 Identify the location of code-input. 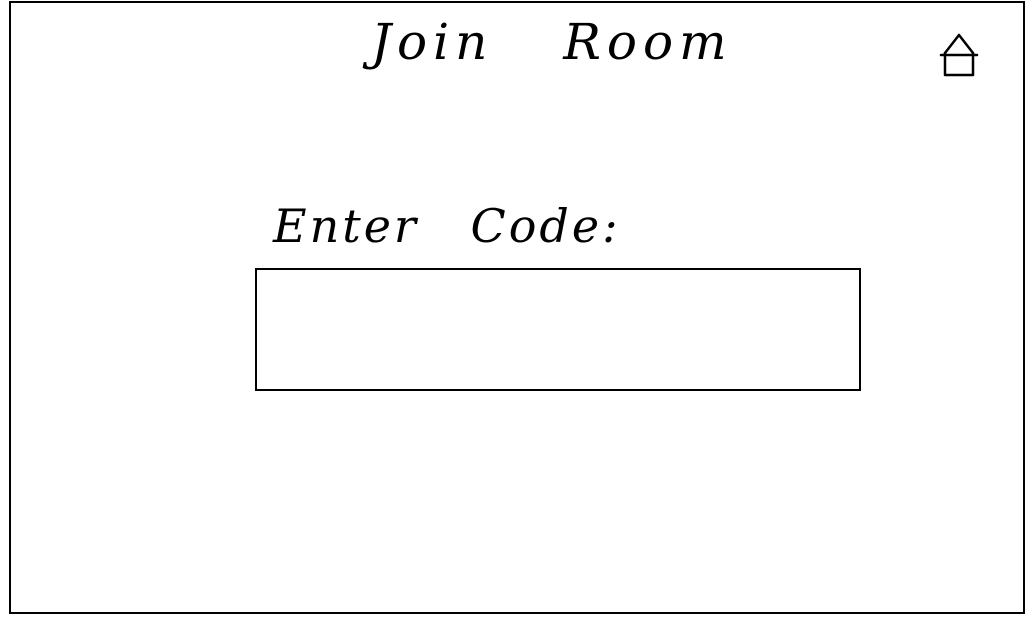
(558, 329).